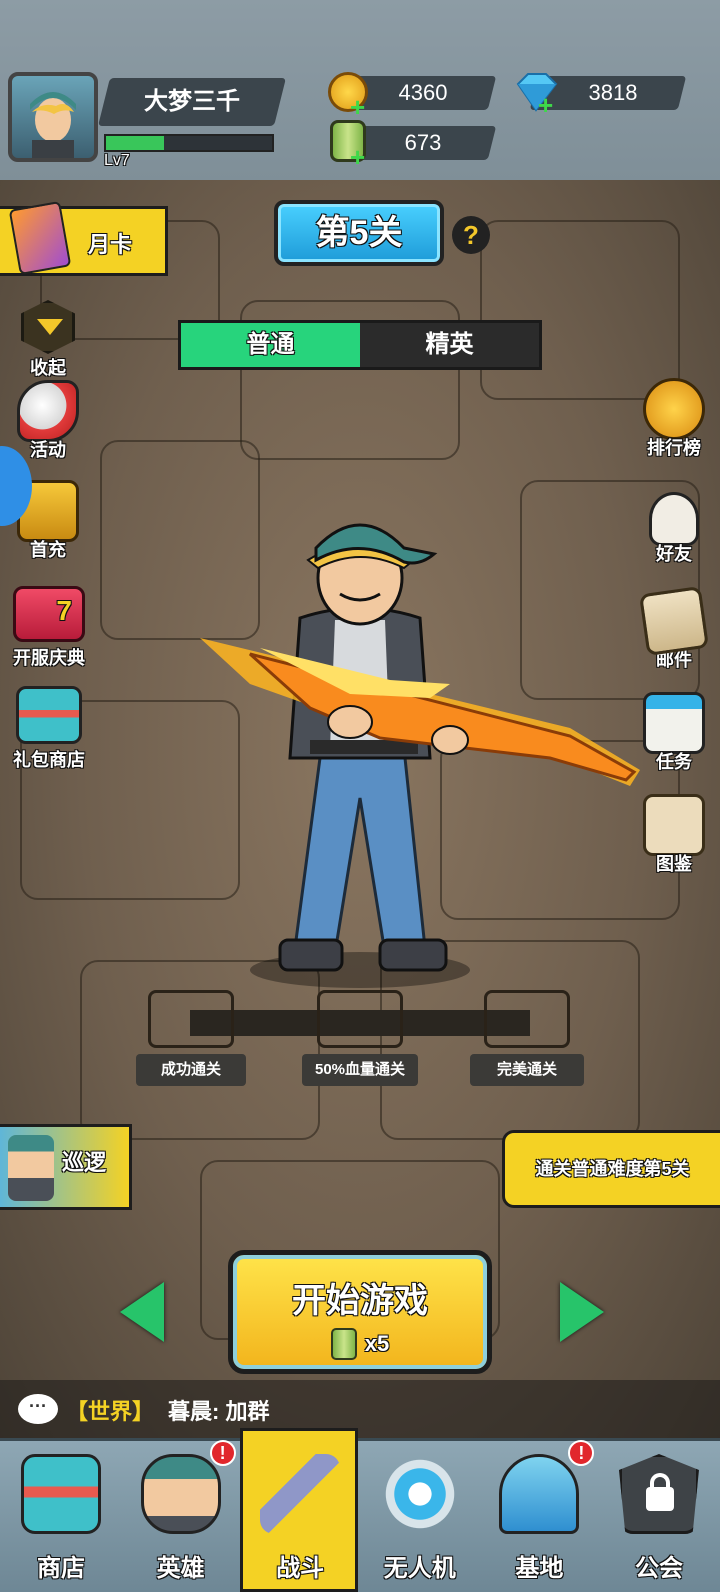 The image size is (720, 1592). What do you see at coordinates (419, 1494) in the screenshot?
I see `drone-icon` at bounding box center [419, 1494].